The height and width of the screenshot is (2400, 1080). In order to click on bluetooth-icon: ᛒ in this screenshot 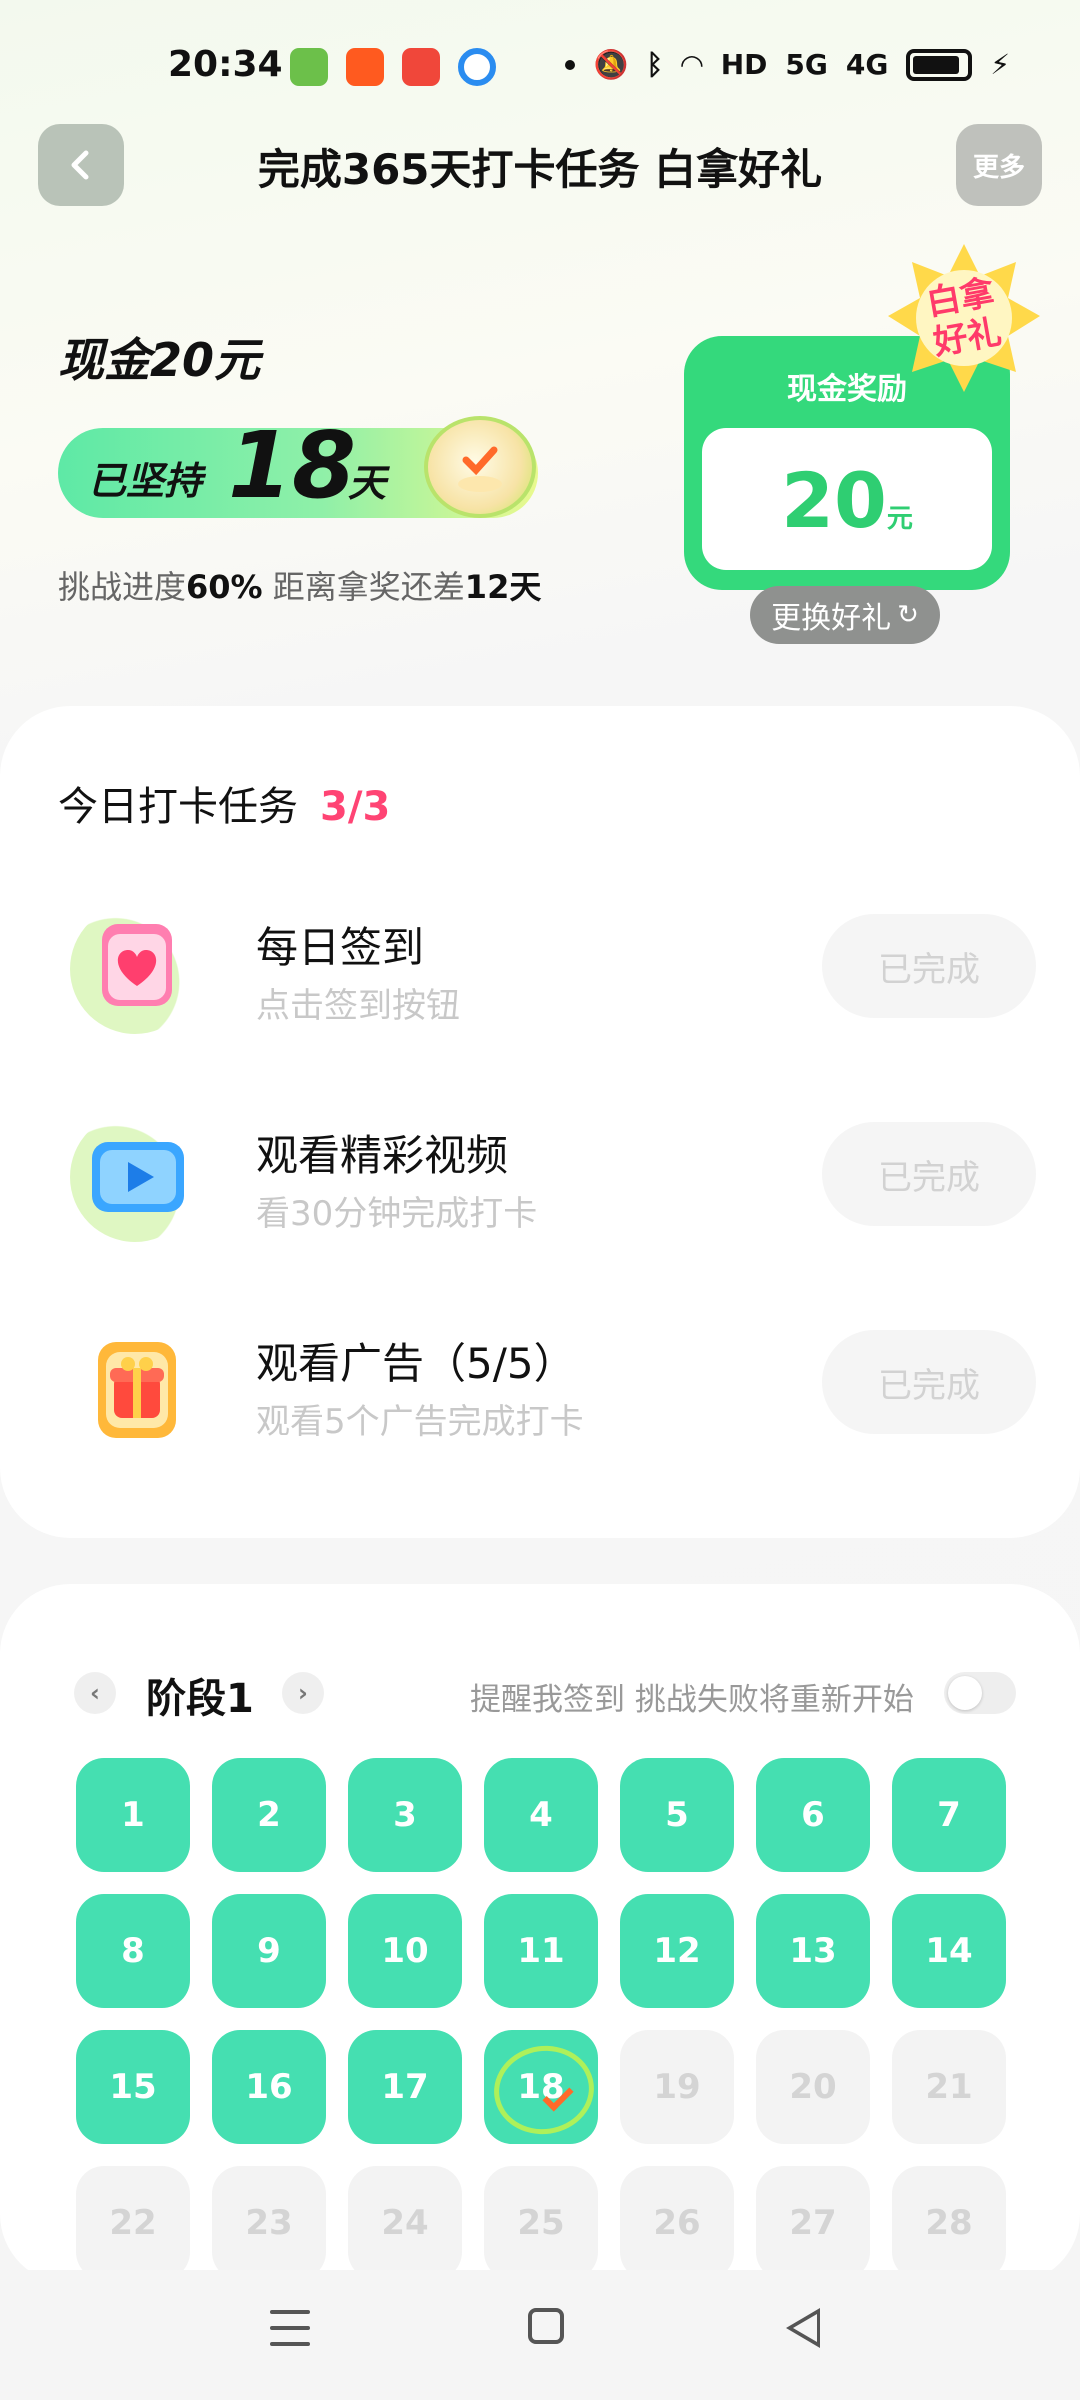, I will do `click(655, 64)`.